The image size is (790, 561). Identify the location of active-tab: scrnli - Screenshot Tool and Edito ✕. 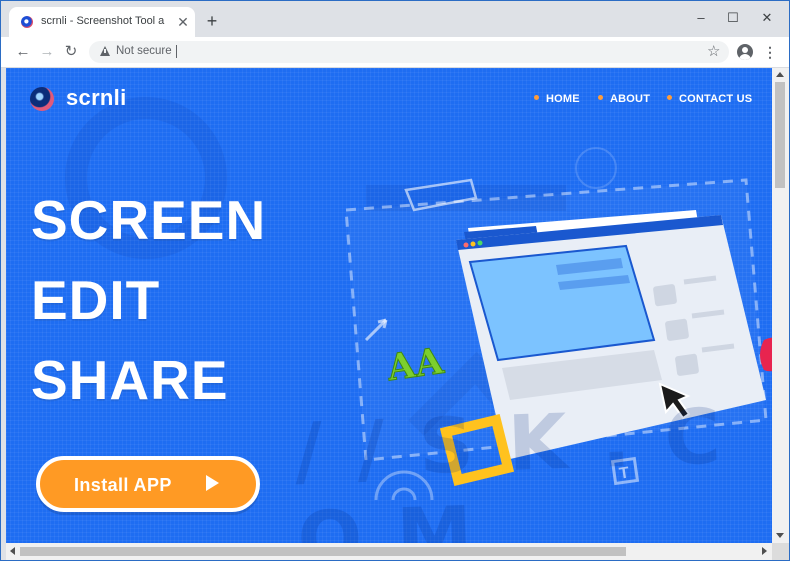
(102, 22).